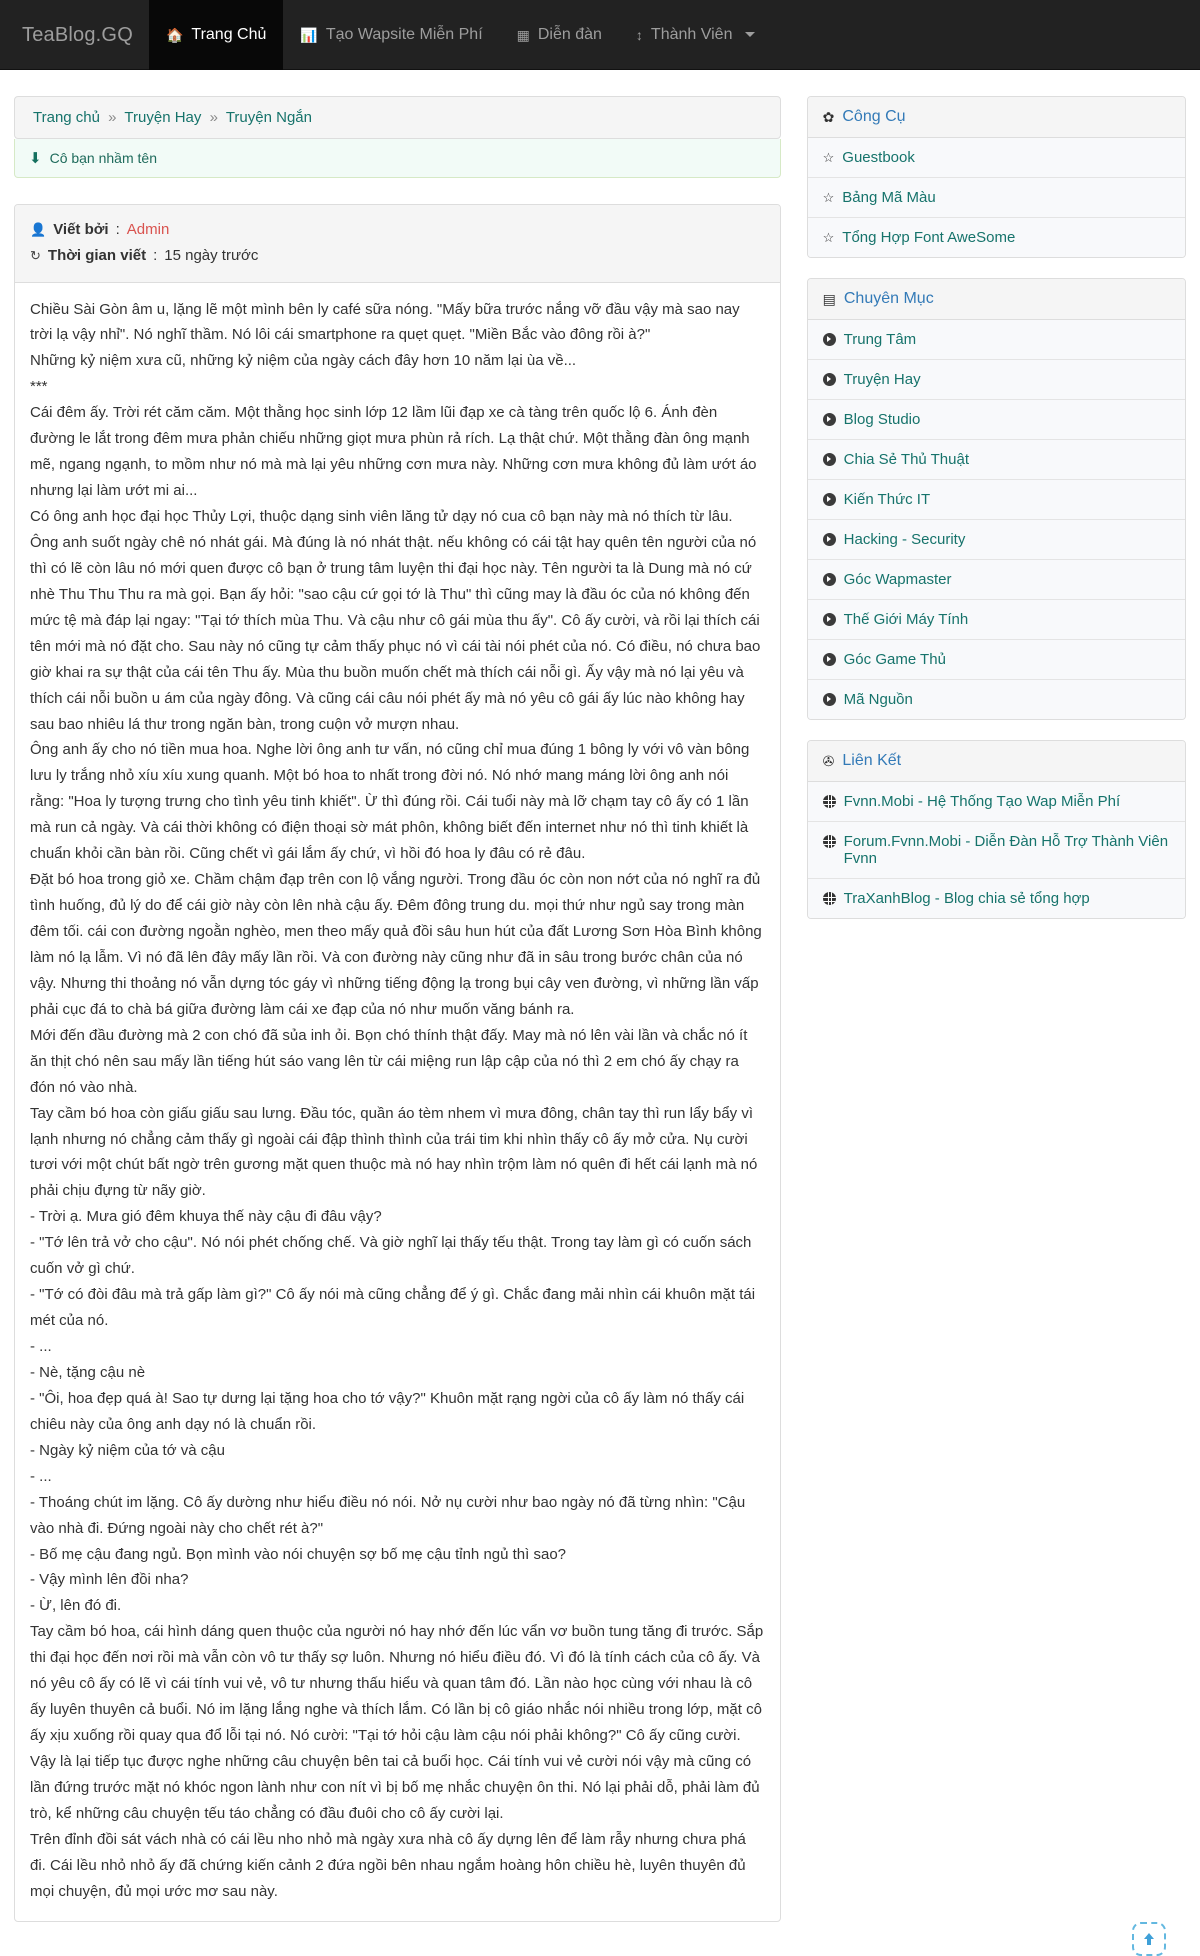 The image size is (1200, 1956). Describe the element at coordinates (397, 256) in the screenshot. I see `post-time-row: ↻ Thời gian viết: 15 ngày trước` at that location.